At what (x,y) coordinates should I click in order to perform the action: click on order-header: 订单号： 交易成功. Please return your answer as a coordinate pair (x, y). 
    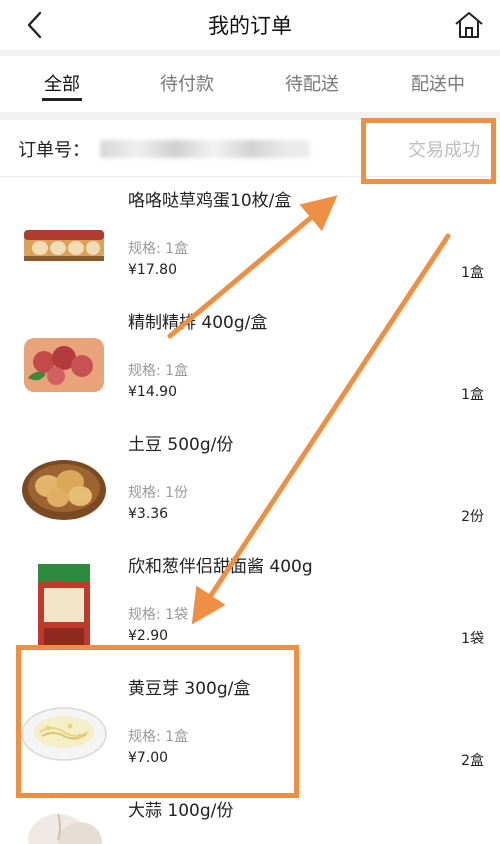
    Looking at the image, I should click on (250, 148).